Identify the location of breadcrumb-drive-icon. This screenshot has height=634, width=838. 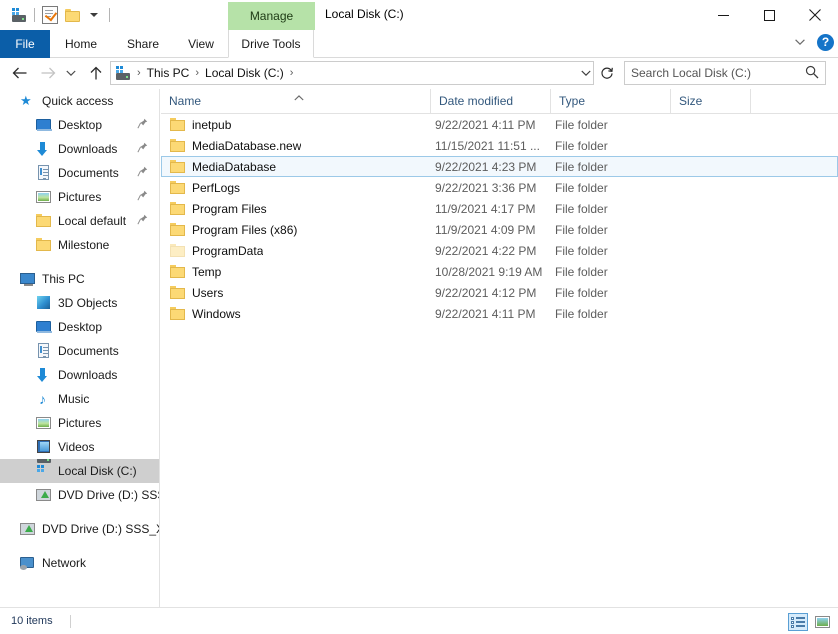
(123, 73).